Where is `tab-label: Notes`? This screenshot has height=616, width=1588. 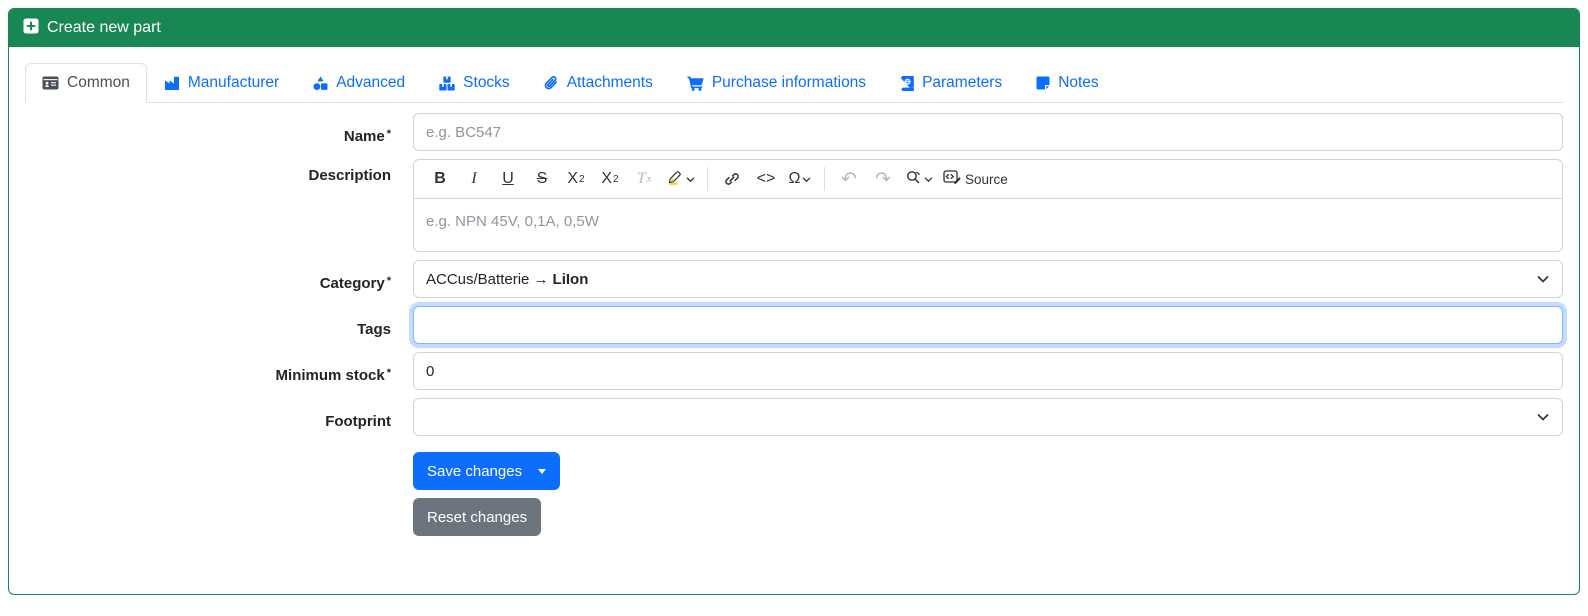 tab-label: Notes is located at coordinates (1078, 82).